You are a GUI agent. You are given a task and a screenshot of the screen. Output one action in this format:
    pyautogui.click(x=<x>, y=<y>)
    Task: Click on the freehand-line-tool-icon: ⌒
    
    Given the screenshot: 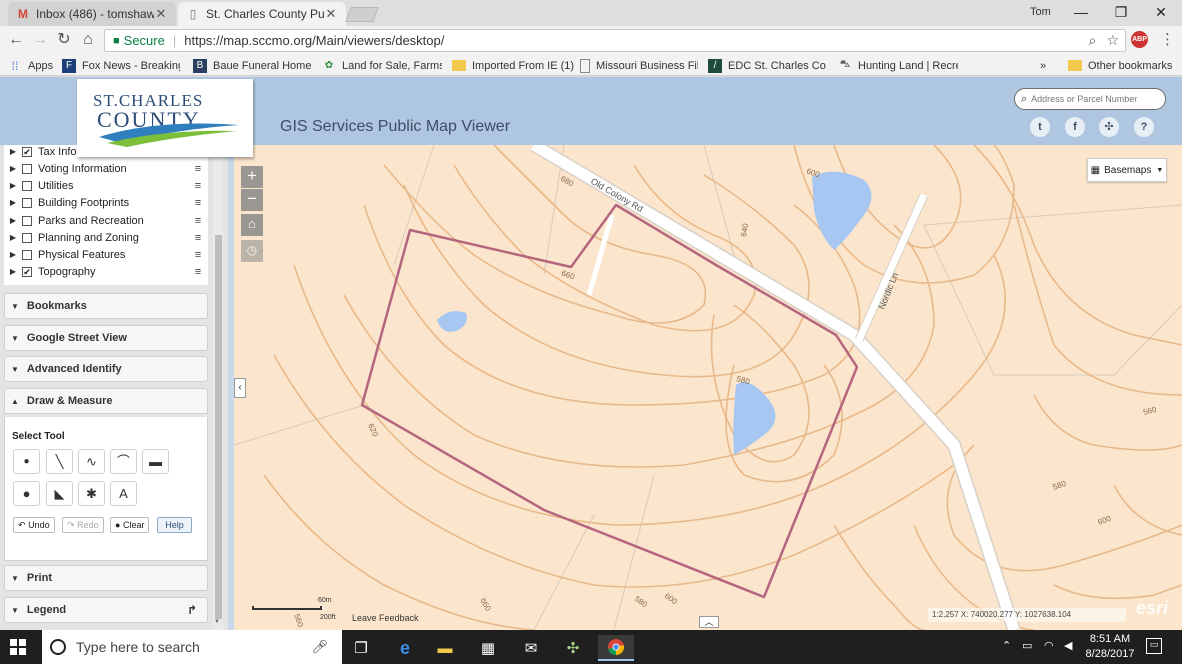 What is the action you would take?
    pyautogui.click(x=123, y=461)
    